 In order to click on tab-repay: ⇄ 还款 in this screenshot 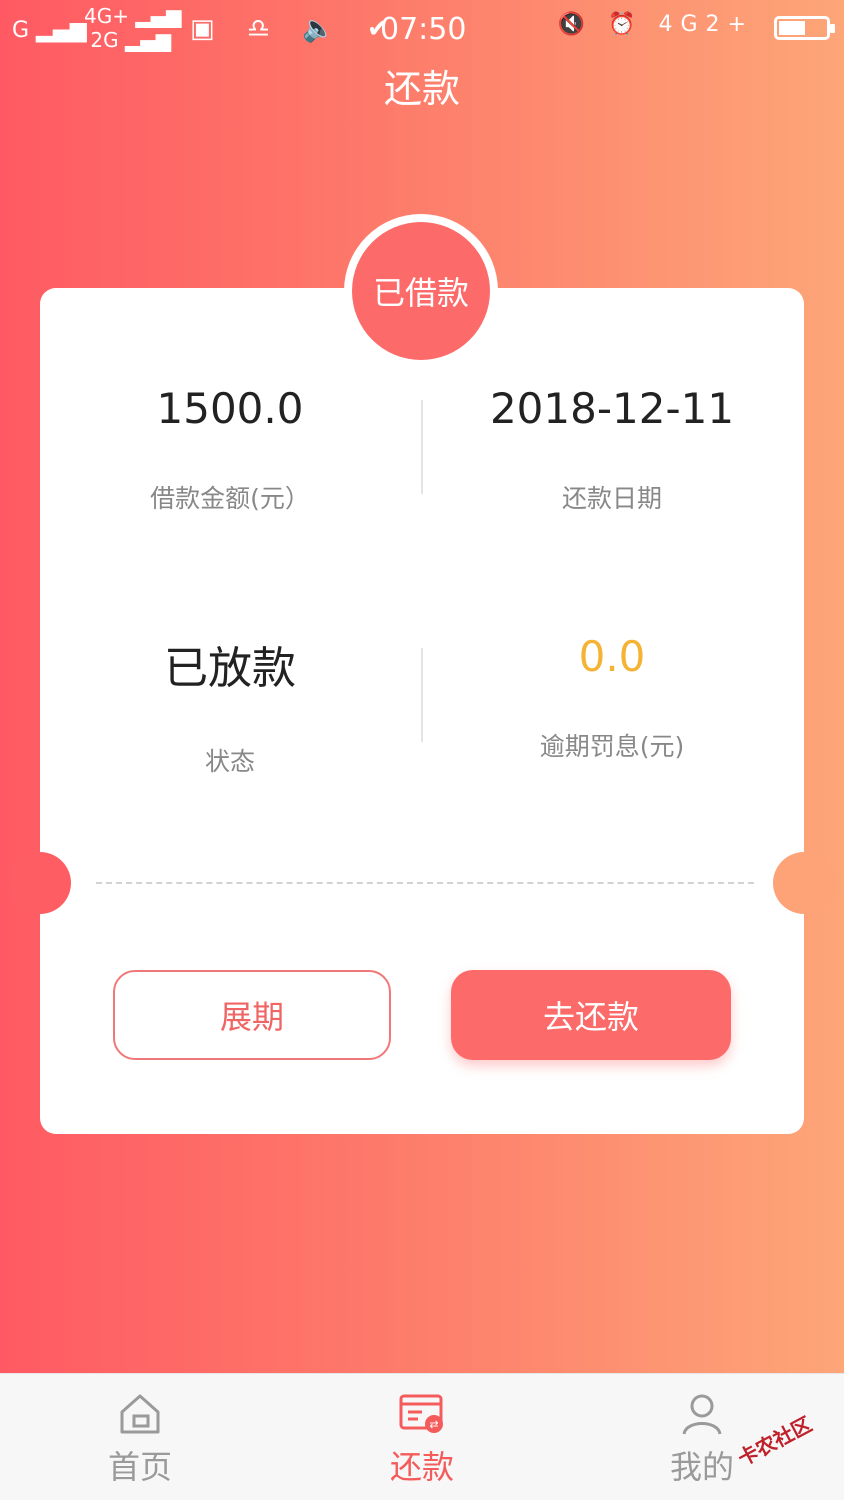, I will do `click(422, 1431)`.